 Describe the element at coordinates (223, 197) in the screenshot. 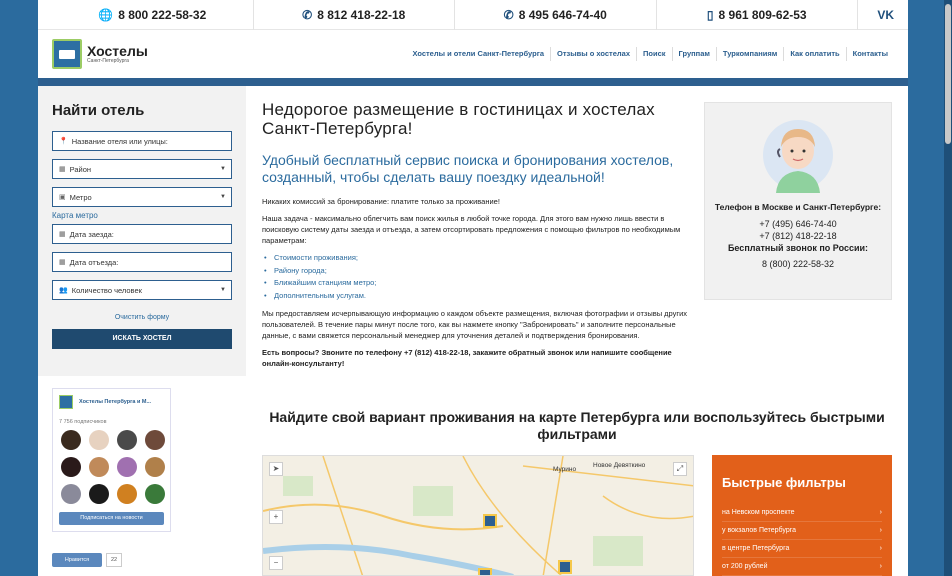

I see `chevron-down-icon: ▼` at that location.